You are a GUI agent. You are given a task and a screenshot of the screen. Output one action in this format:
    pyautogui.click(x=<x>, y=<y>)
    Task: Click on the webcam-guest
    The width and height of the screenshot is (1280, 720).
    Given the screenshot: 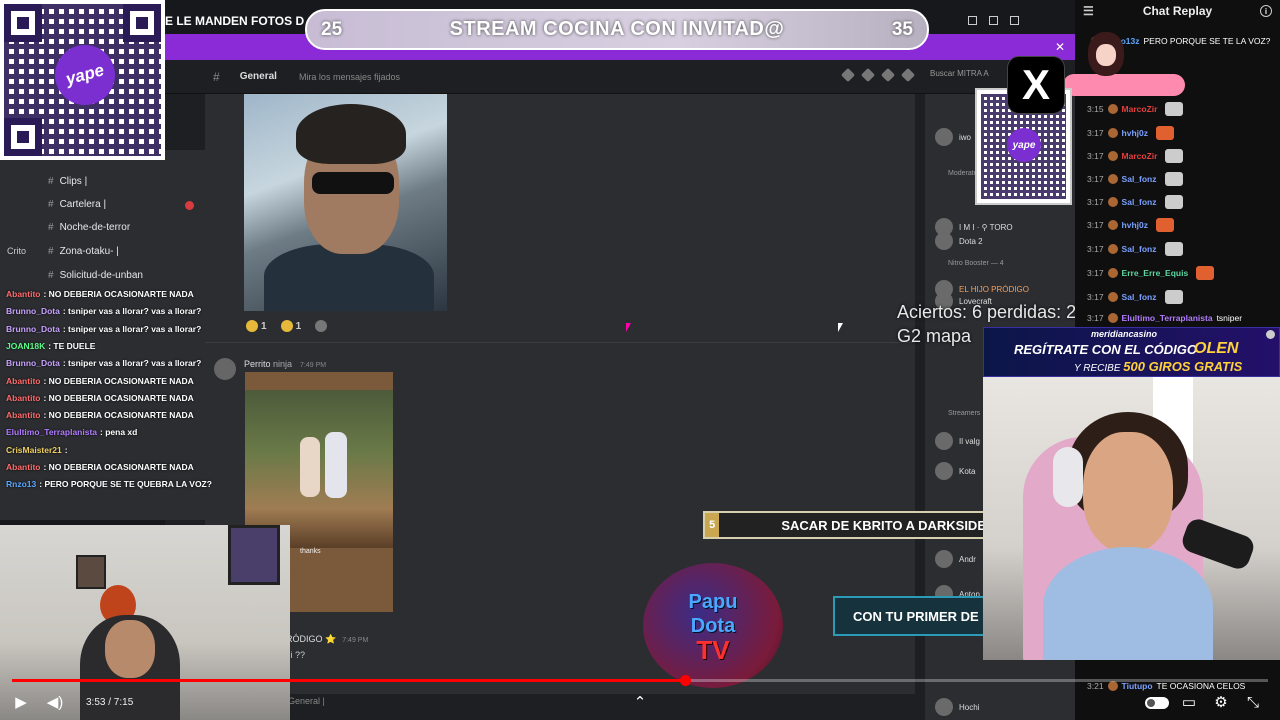 What is the action you would take?
    pyautogui.click(x=1131, y=518)
    